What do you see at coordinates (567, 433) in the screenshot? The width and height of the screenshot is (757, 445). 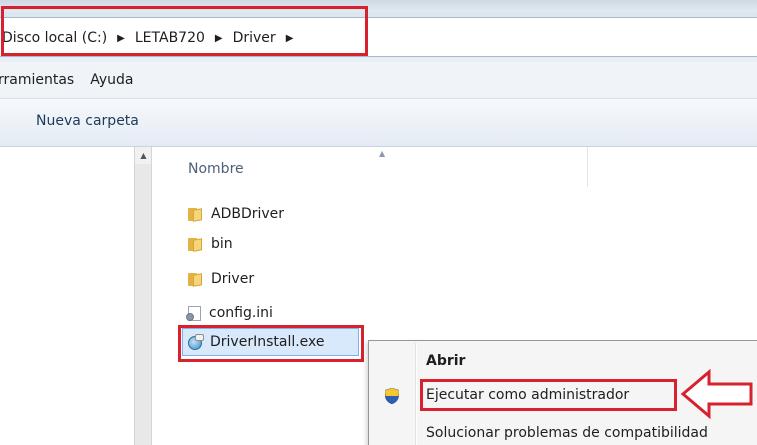 I see `context-menu-troubleshoot-compatibility: Solucionar problemas de compatibilidad` at bounding box center [567, 433].